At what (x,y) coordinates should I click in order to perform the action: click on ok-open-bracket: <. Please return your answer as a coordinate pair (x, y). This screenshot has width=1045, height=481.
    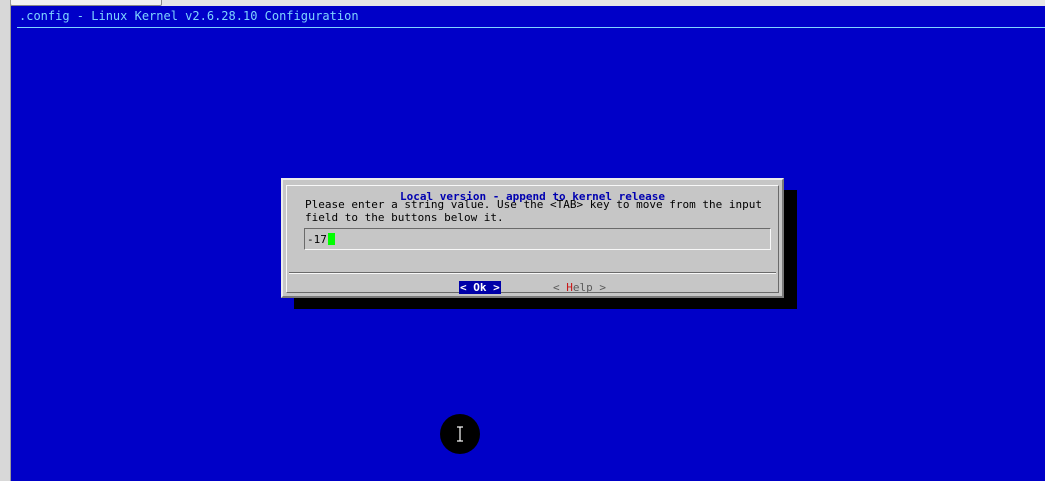
    Looking at the image, I should click on (463, 287).